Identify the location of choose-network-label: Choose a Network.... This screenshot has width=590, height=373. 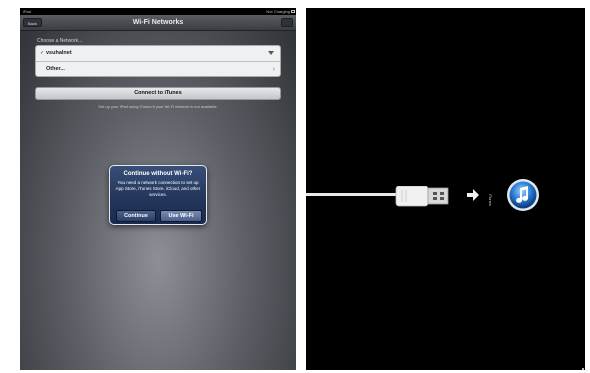
(60, 41).